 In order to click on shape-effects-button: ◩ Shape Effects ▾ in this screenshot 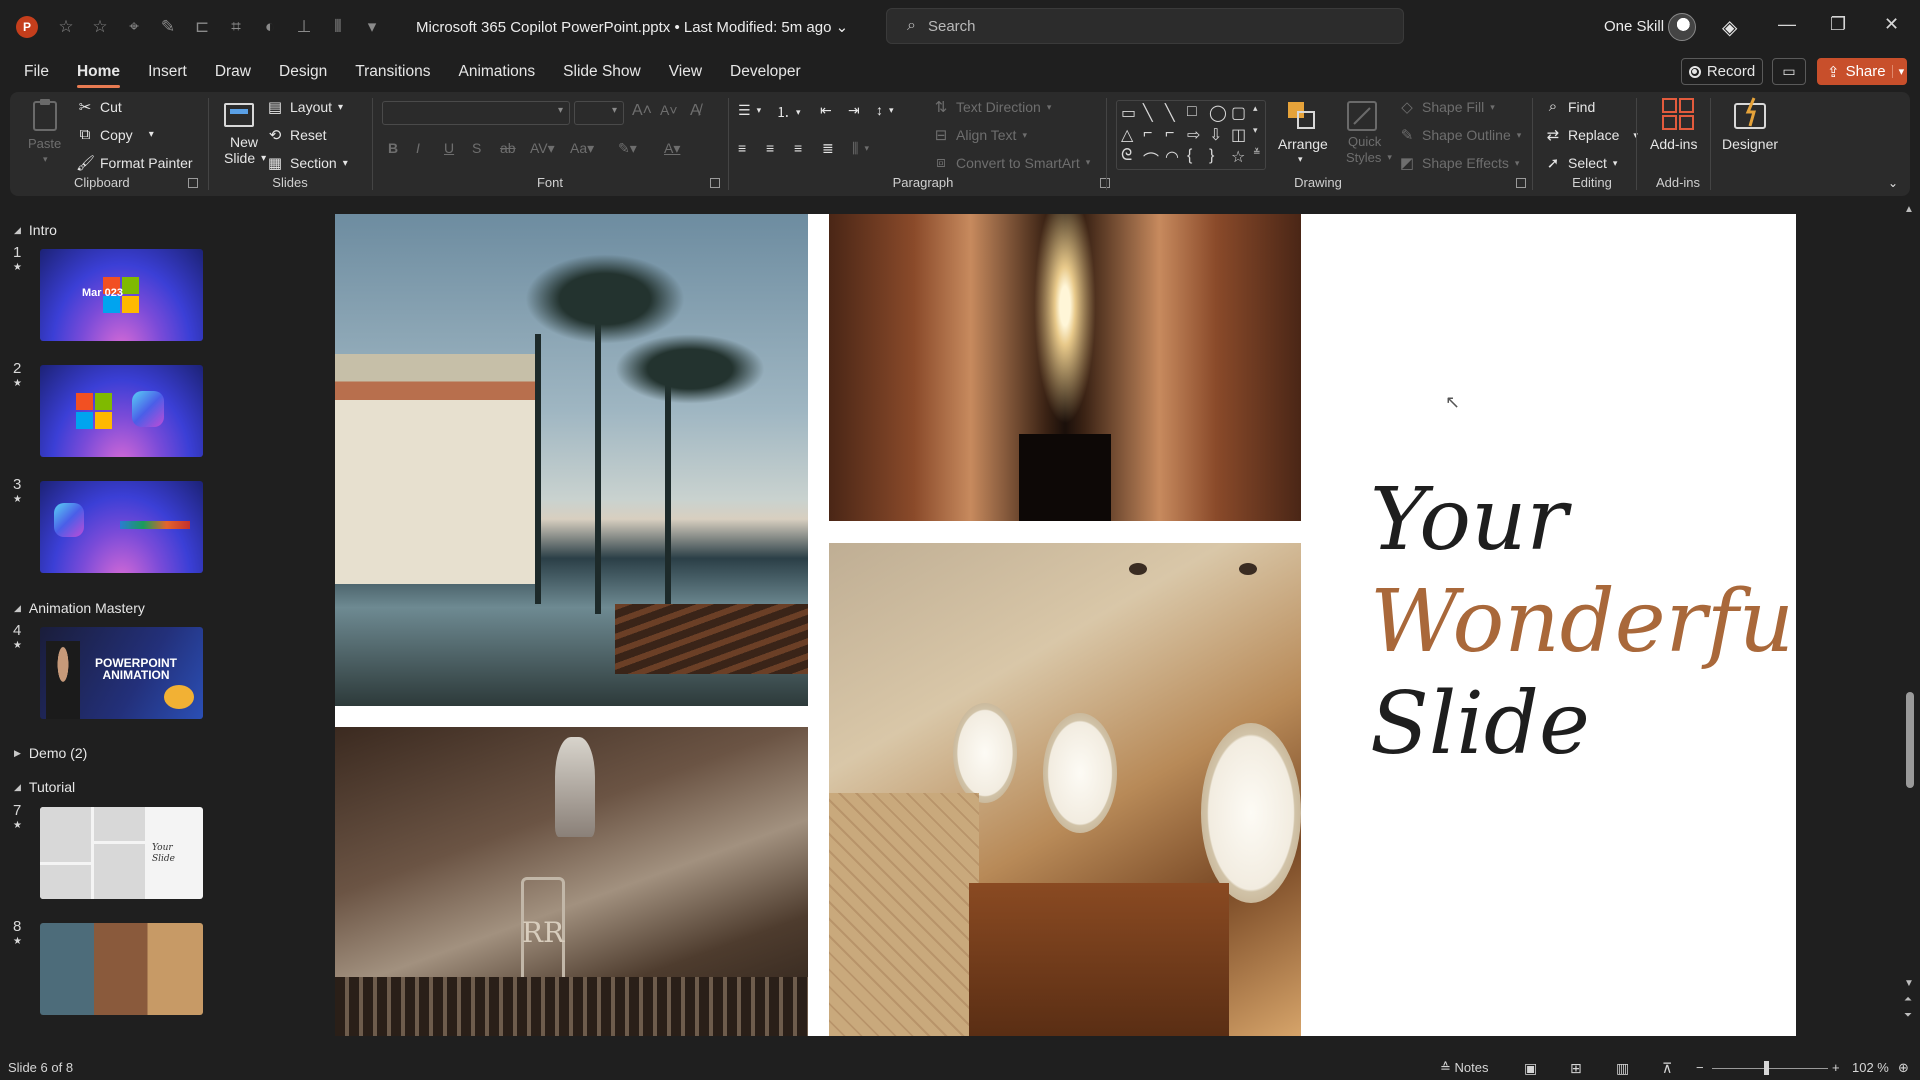, I will do `click(1459, 163)`.